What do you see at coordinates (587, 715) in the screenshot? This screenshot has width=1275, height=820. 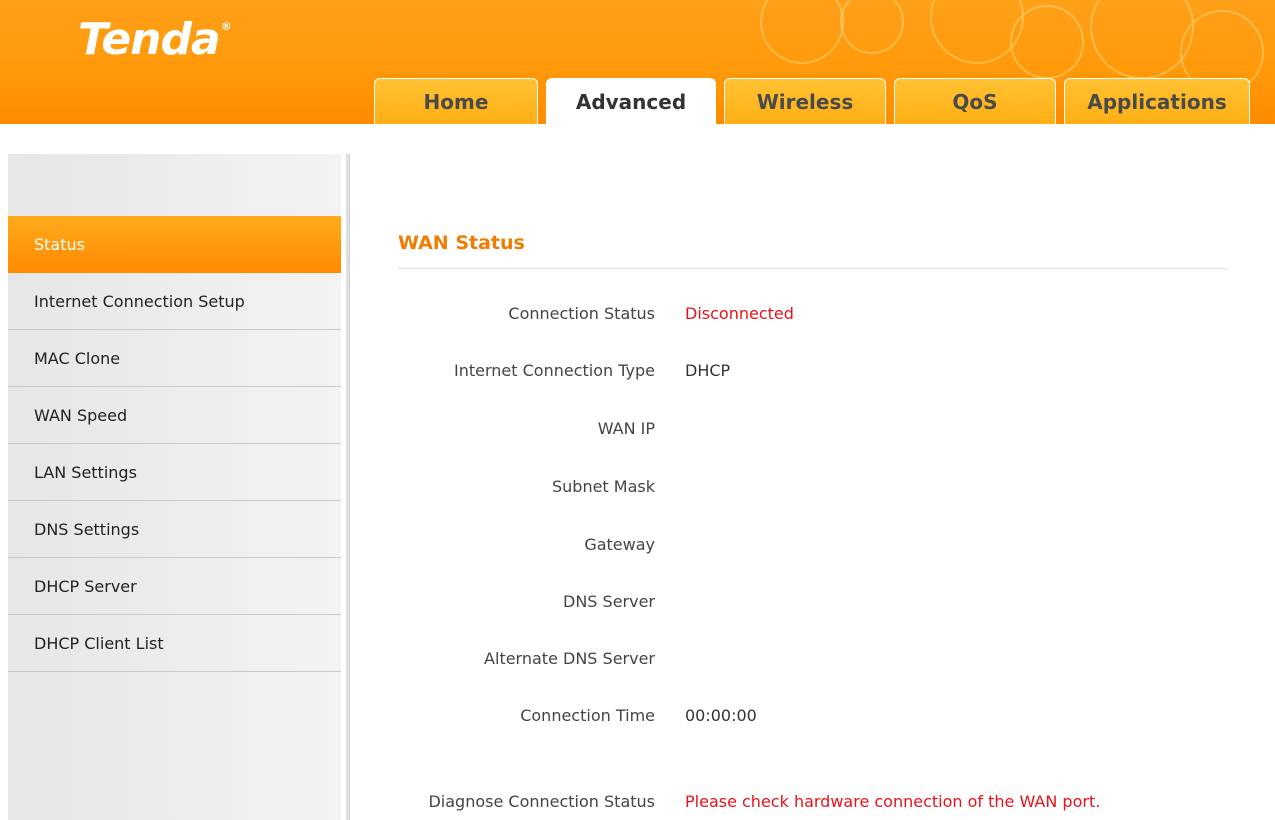 I see `field-label: Connection Time` at bounding box center [587, 715].